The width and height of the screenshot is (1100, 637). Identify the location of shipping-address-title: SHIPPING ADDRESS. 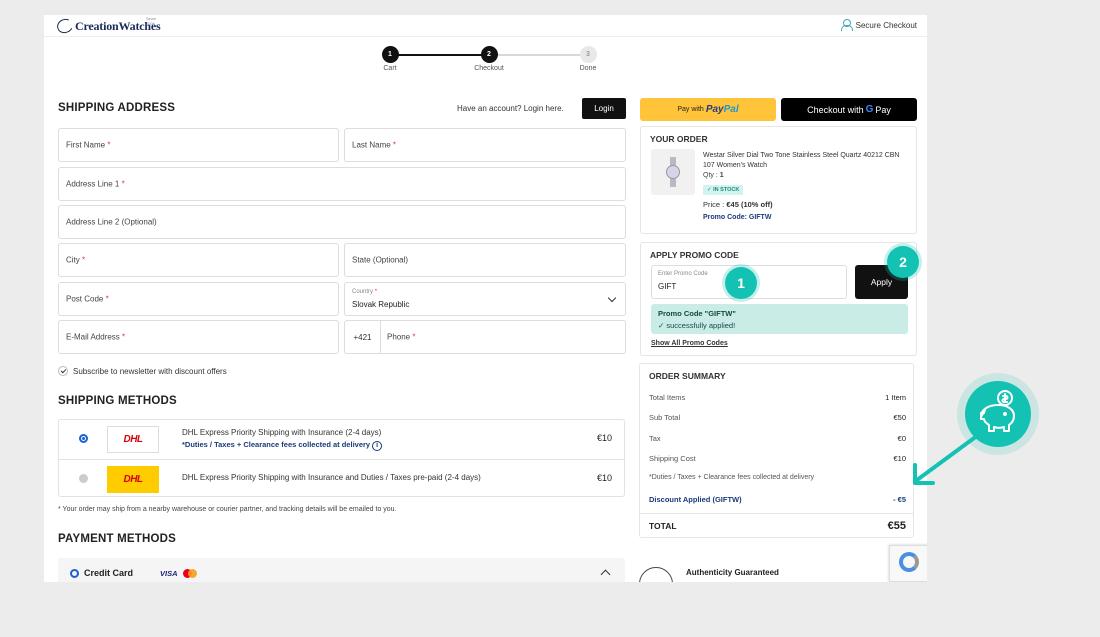
(117, 108).